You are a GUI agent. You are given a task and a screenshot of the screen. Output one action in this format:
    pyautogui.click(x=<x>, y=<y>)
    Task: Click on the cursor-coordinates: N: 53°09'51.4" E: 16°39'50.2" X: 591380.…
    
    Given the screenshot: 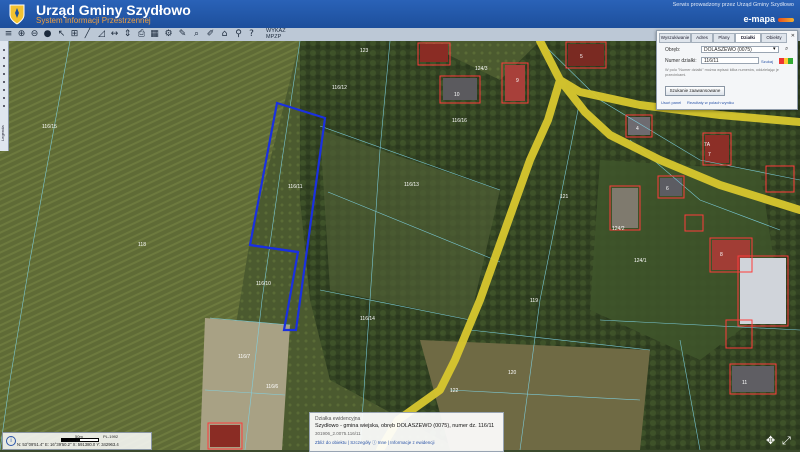 What is the action you would take?
    pyautogui.click(x=68, y=444)
    